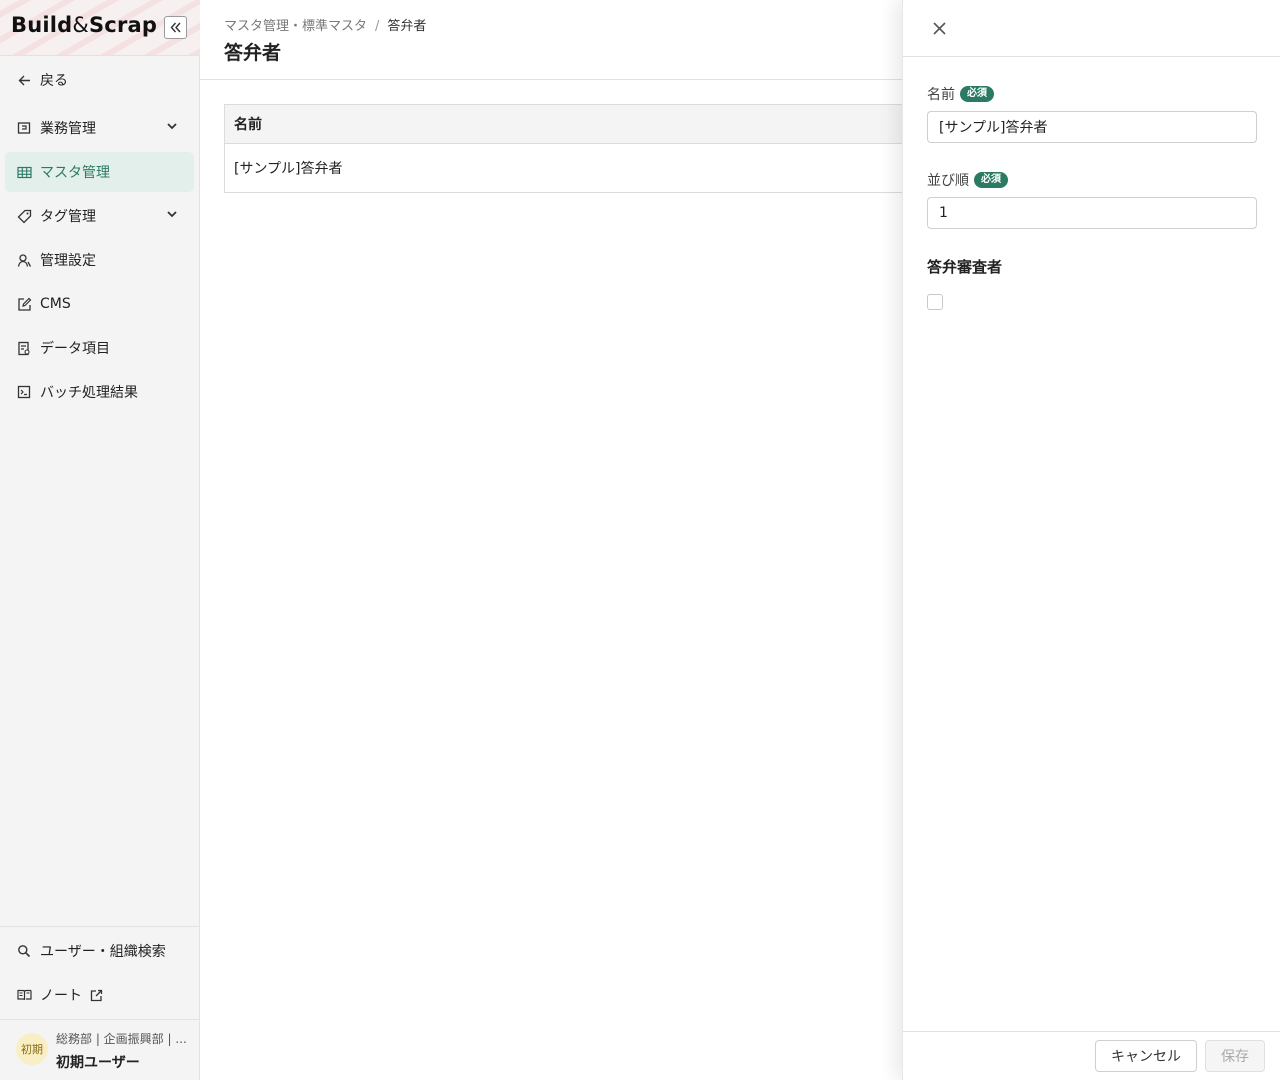  What do you see at coordinates (42, 25) in the screenshot?
I see `logo-text-build: Build` at bounding box center [42, 25].